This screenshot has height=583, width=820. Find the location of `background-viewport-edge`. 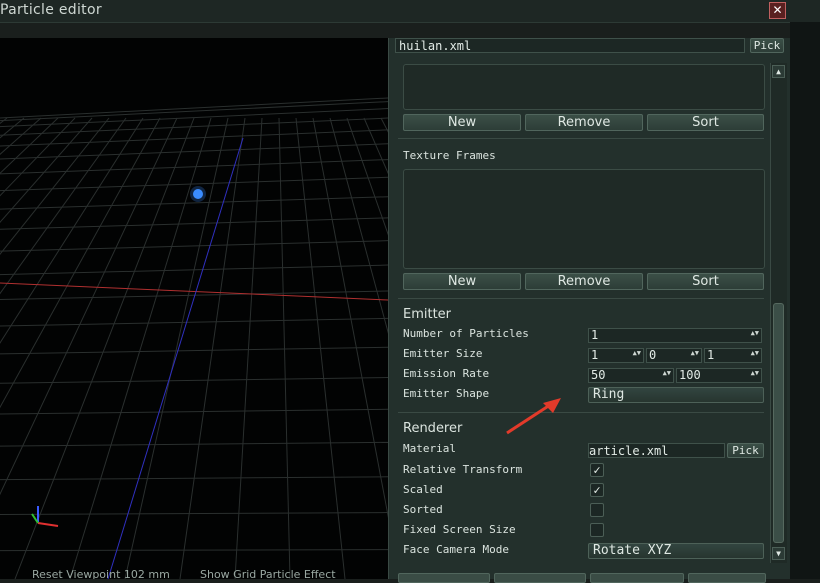

background-viewport-edge is located at coordinates (805, 300).